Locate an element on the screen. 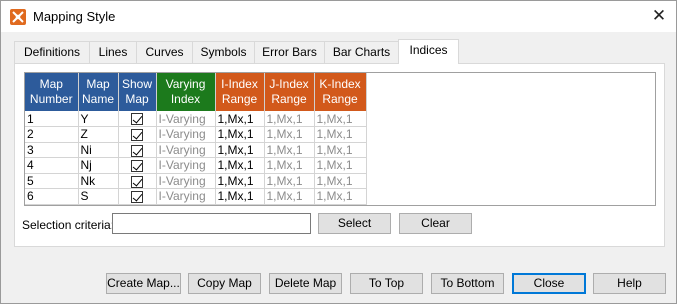  map-name-cell: Y is located at coordinates (98, 119).